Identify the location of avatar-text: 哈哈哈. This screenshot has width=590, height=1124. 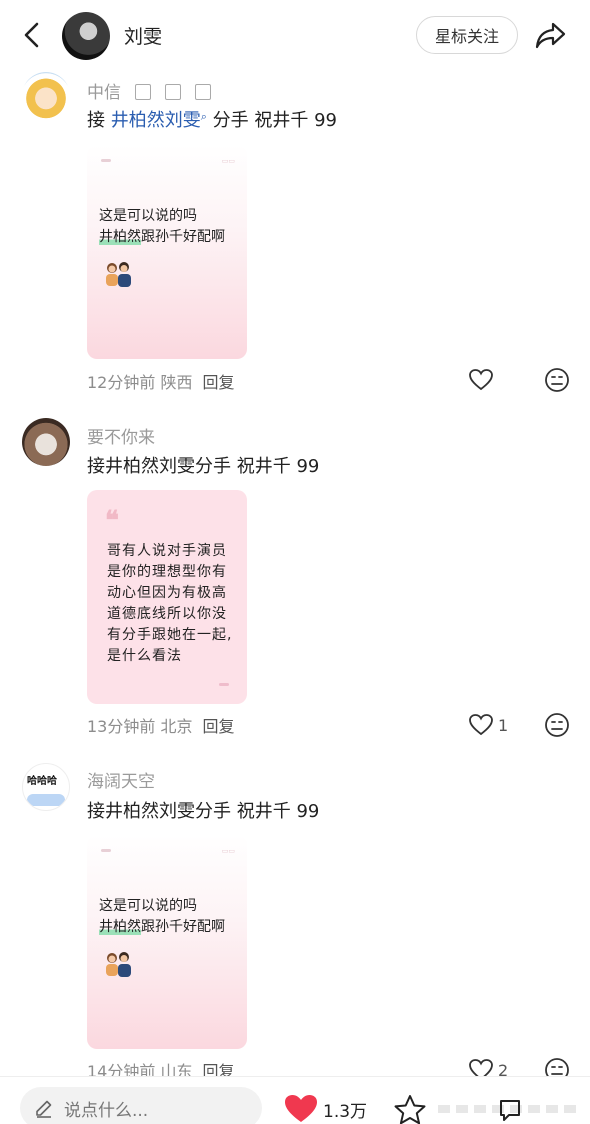
(42, 781).